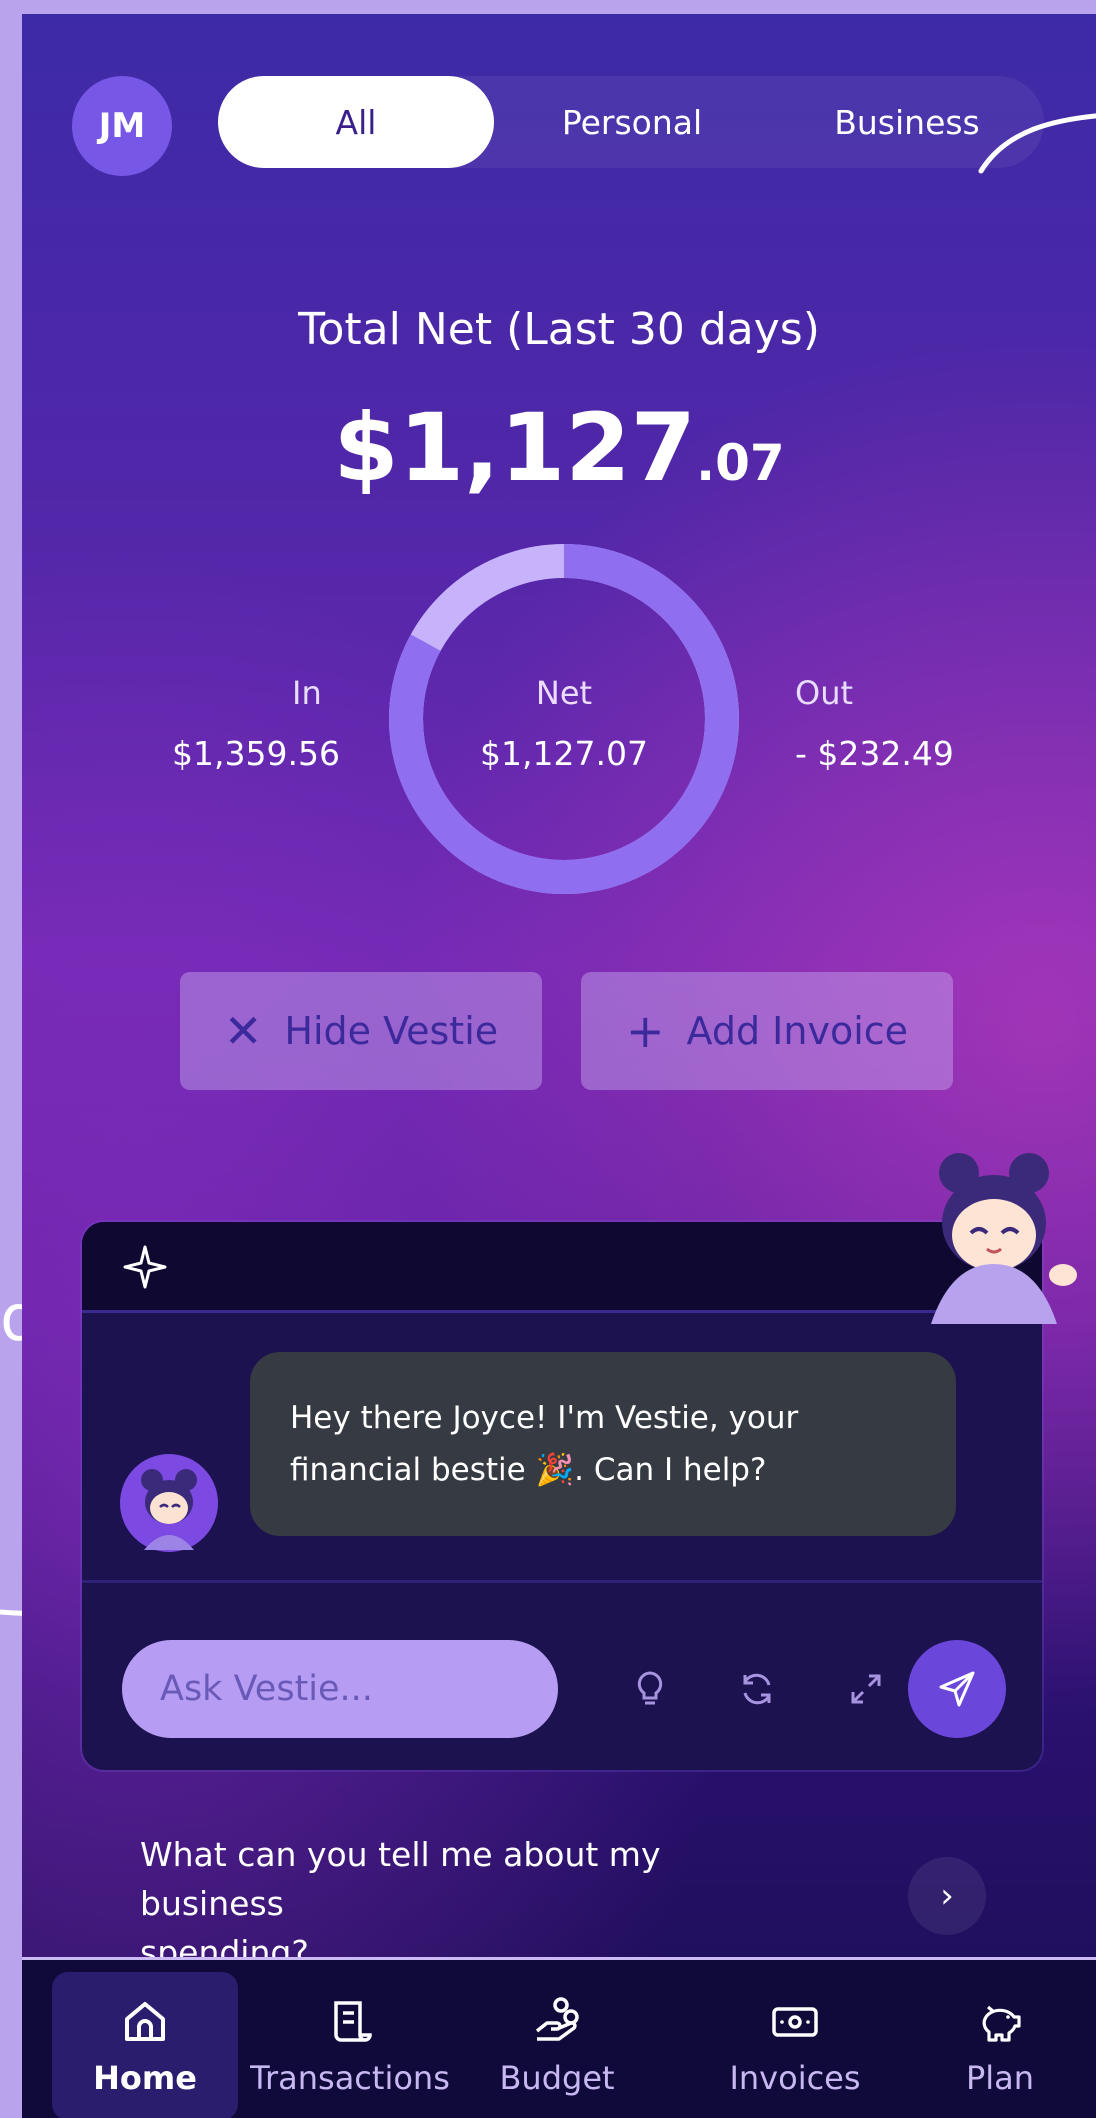  I want to click on tab-business: Business, so click(907, 122).